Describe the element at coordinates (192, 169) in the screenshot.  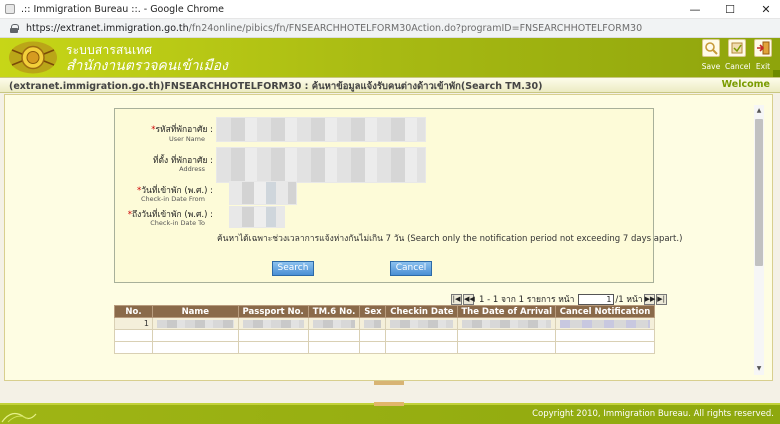
I see `address-sublabel: Address` at that location.